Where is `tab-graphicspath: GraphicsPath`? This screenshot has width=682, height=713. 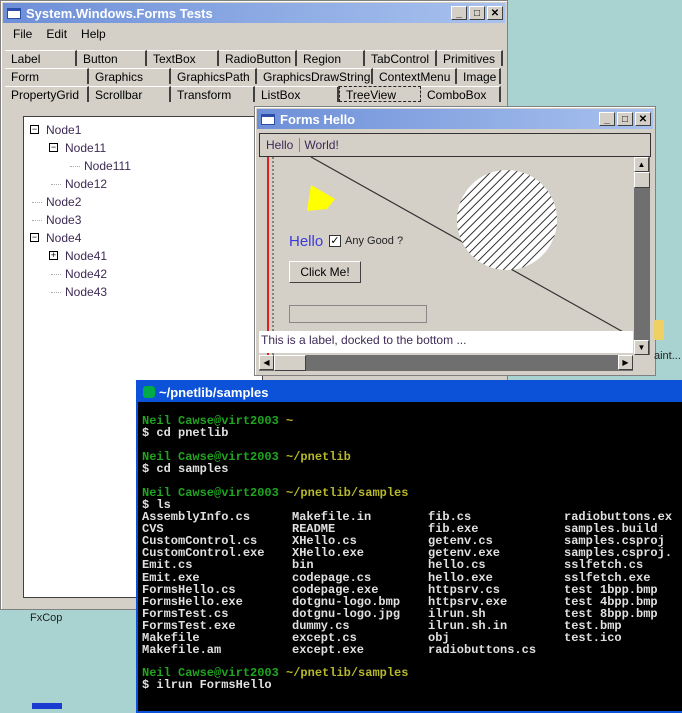
tab-graphicspath: GraphicsPath is located at coordinates (214, 76).